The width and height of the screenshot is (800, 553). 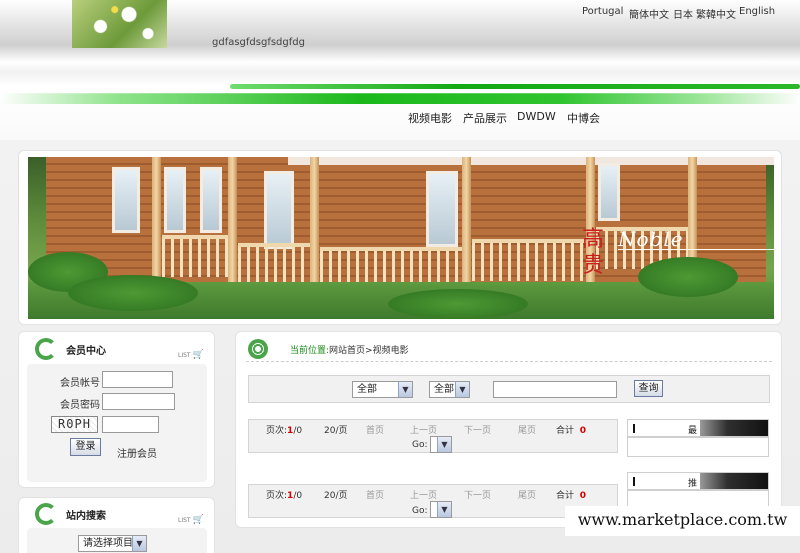 I want to click on breadcrumb: 当前位置:网站首页>视频电影, so click(x=349, y=349).